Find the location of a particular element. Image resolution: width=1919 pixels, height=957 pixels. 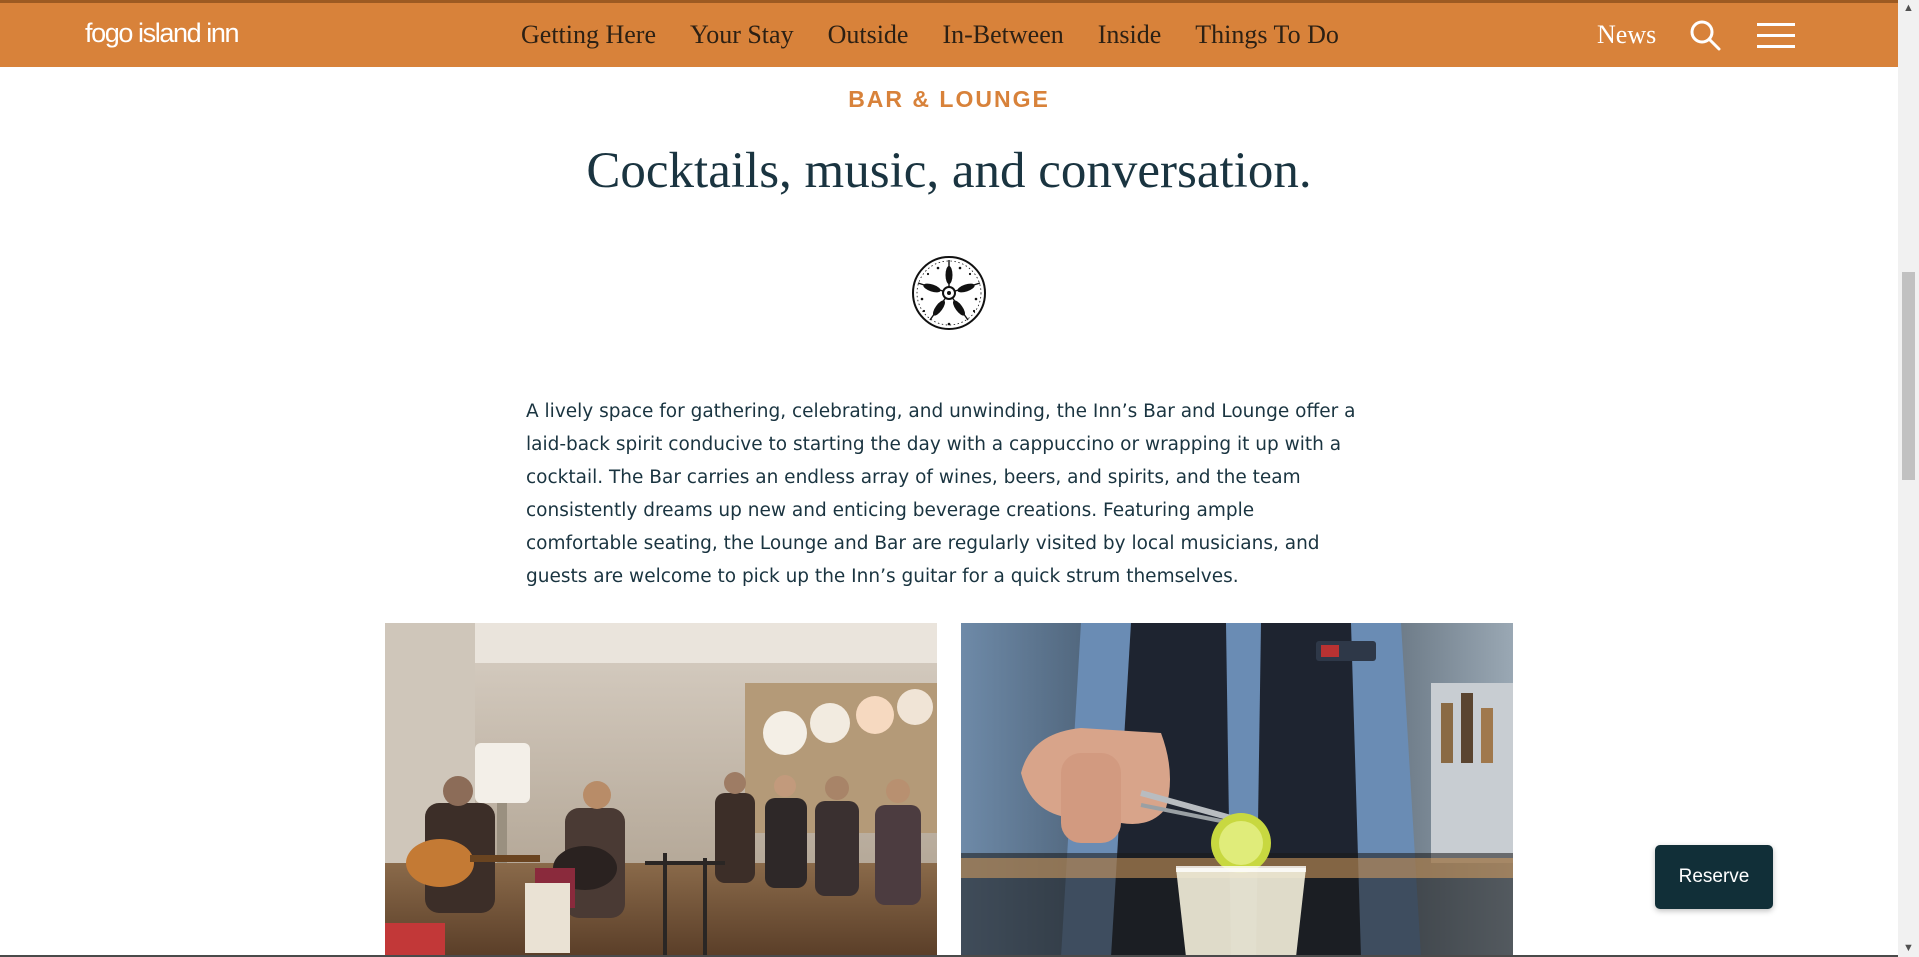

vertical-scrollbar: ▲ ▼ is located at coordinates (1908, 478).